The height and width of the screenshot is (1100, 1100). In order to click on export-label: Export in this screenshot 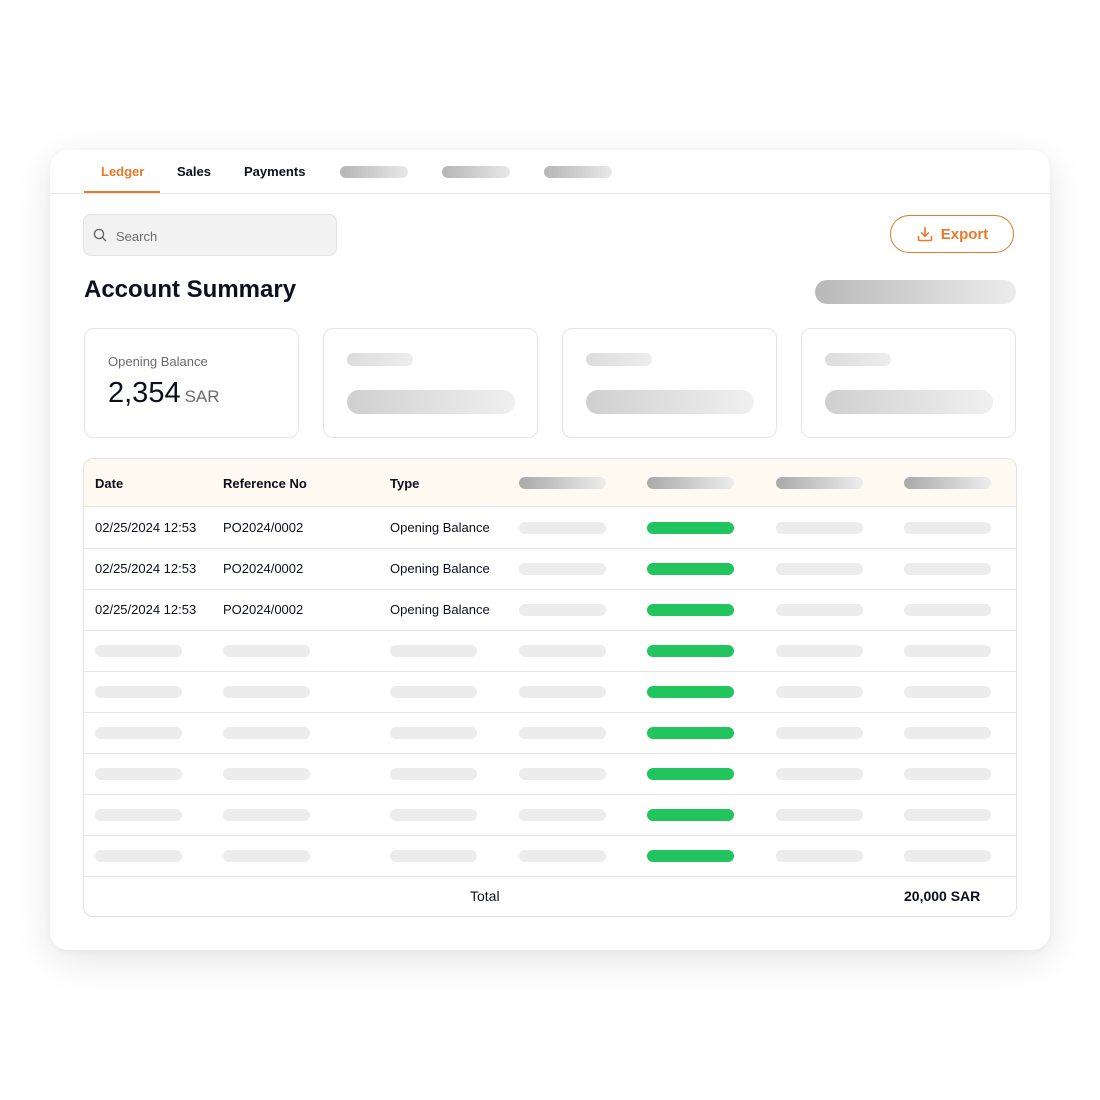, I will do `click(964, 234)`.